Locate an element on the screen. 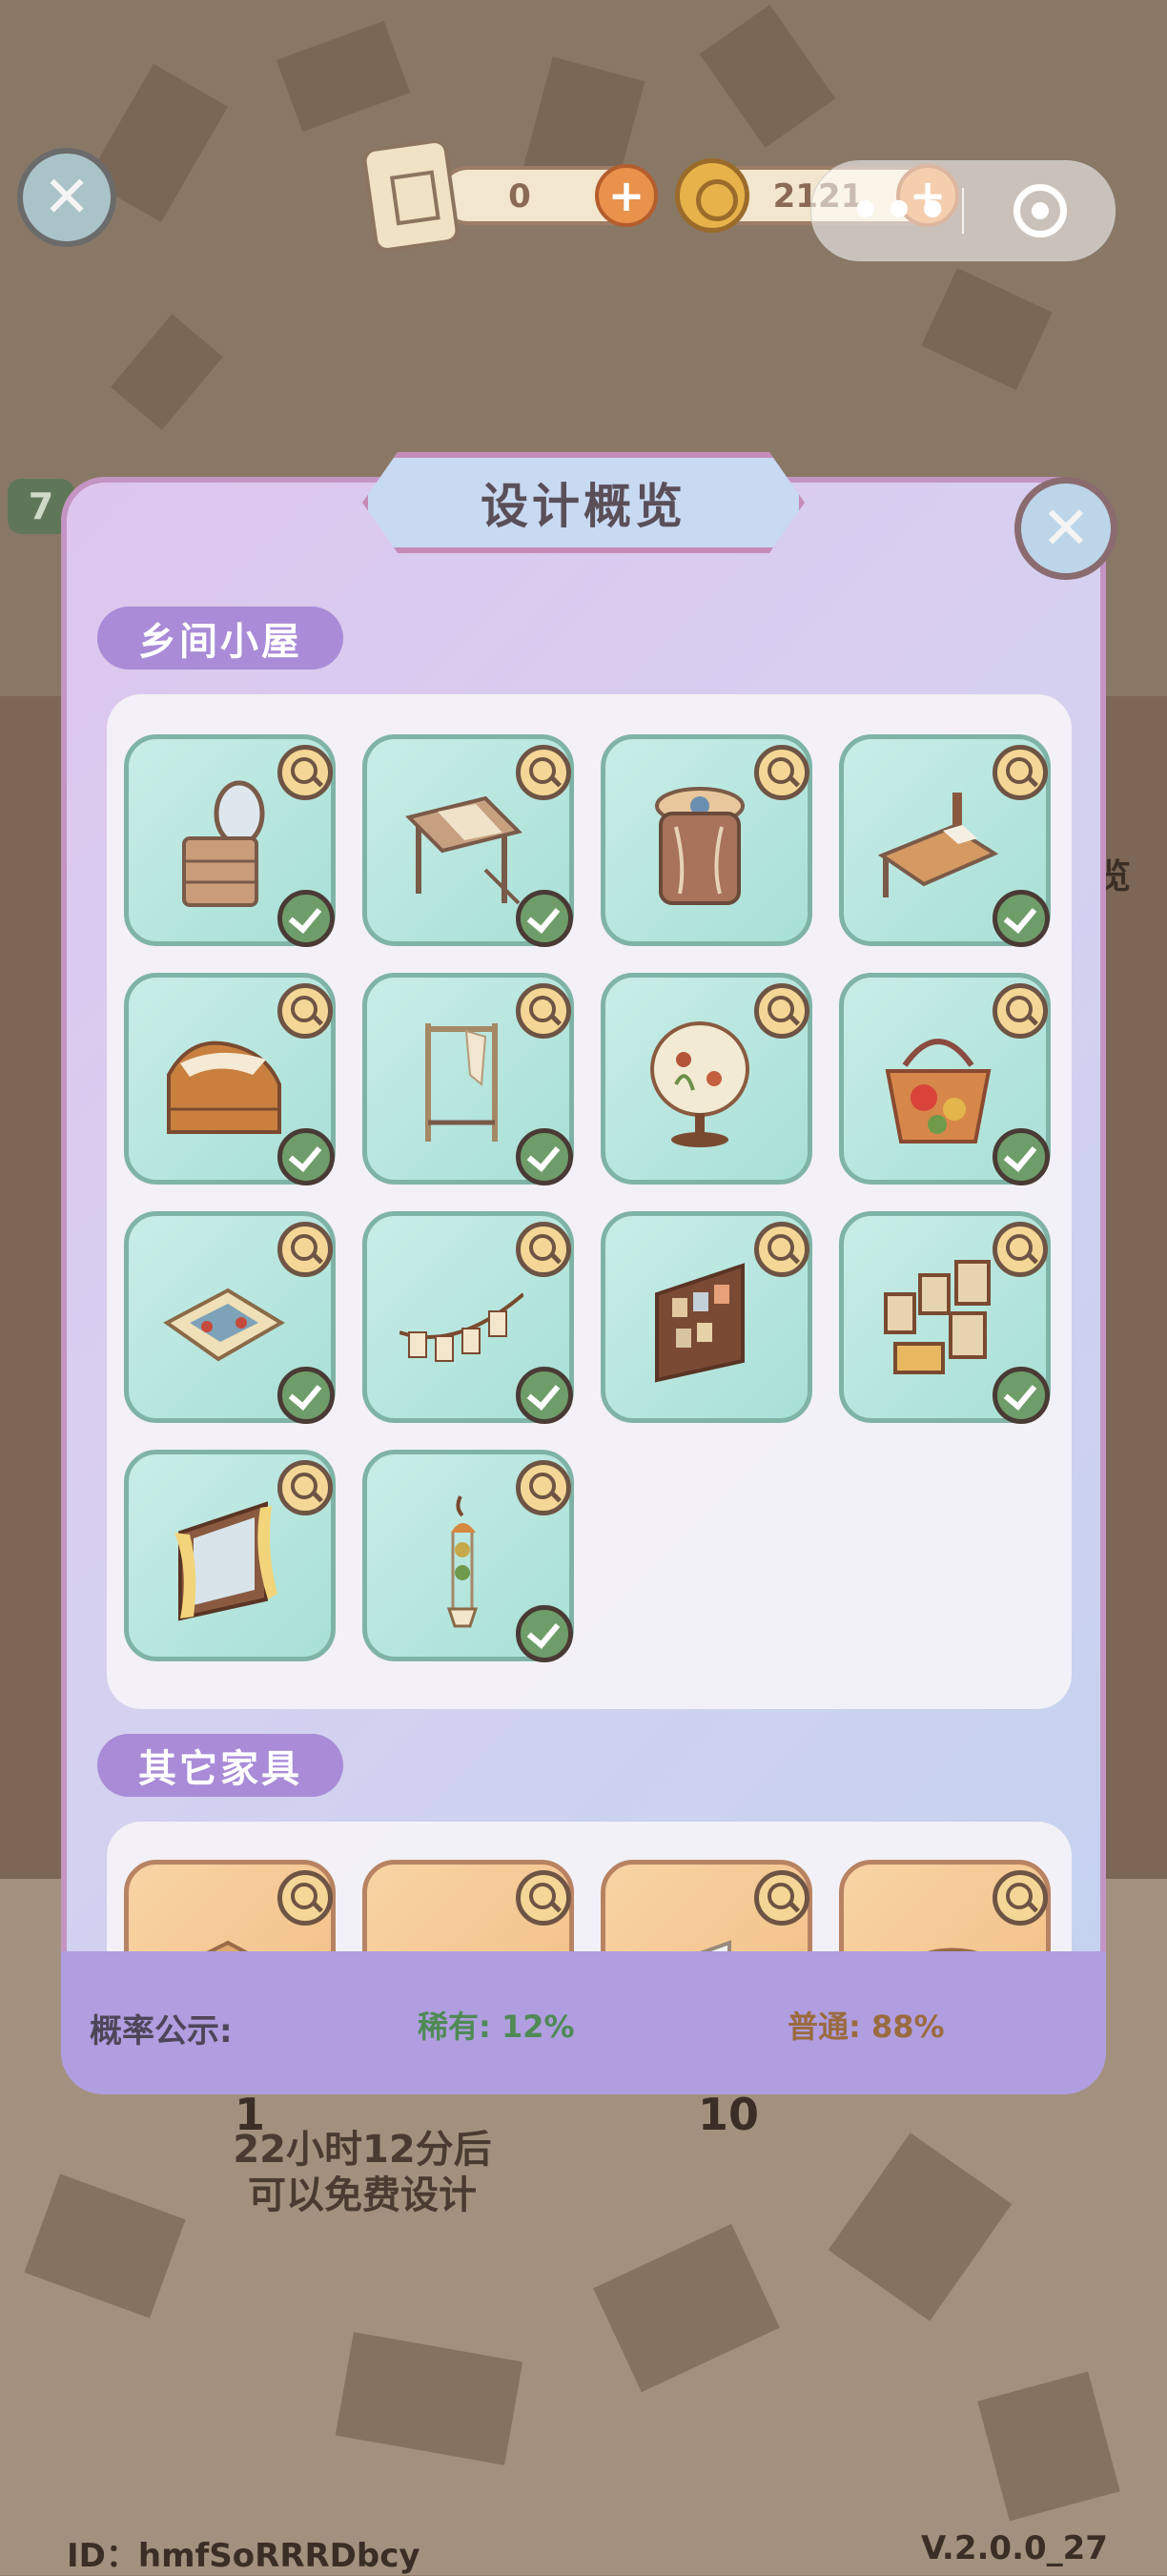 Image resolution: width=1167 pixels, height=2576 pixels. version-label: V.2.0.0_27 is located at coordinates (1014, 2548).